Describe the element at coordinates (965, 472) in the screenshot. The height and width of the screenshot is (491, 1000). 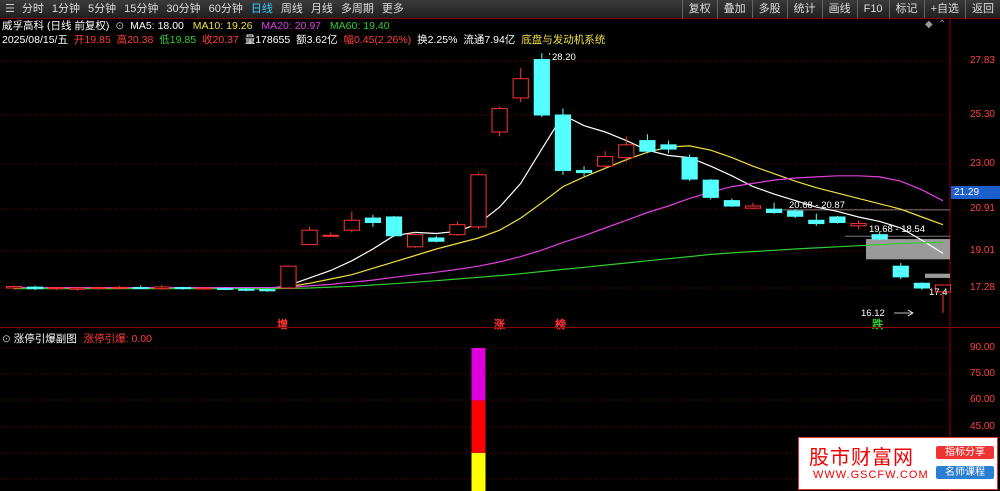
I see `watermark-pill-2: 名师课程` at that location.